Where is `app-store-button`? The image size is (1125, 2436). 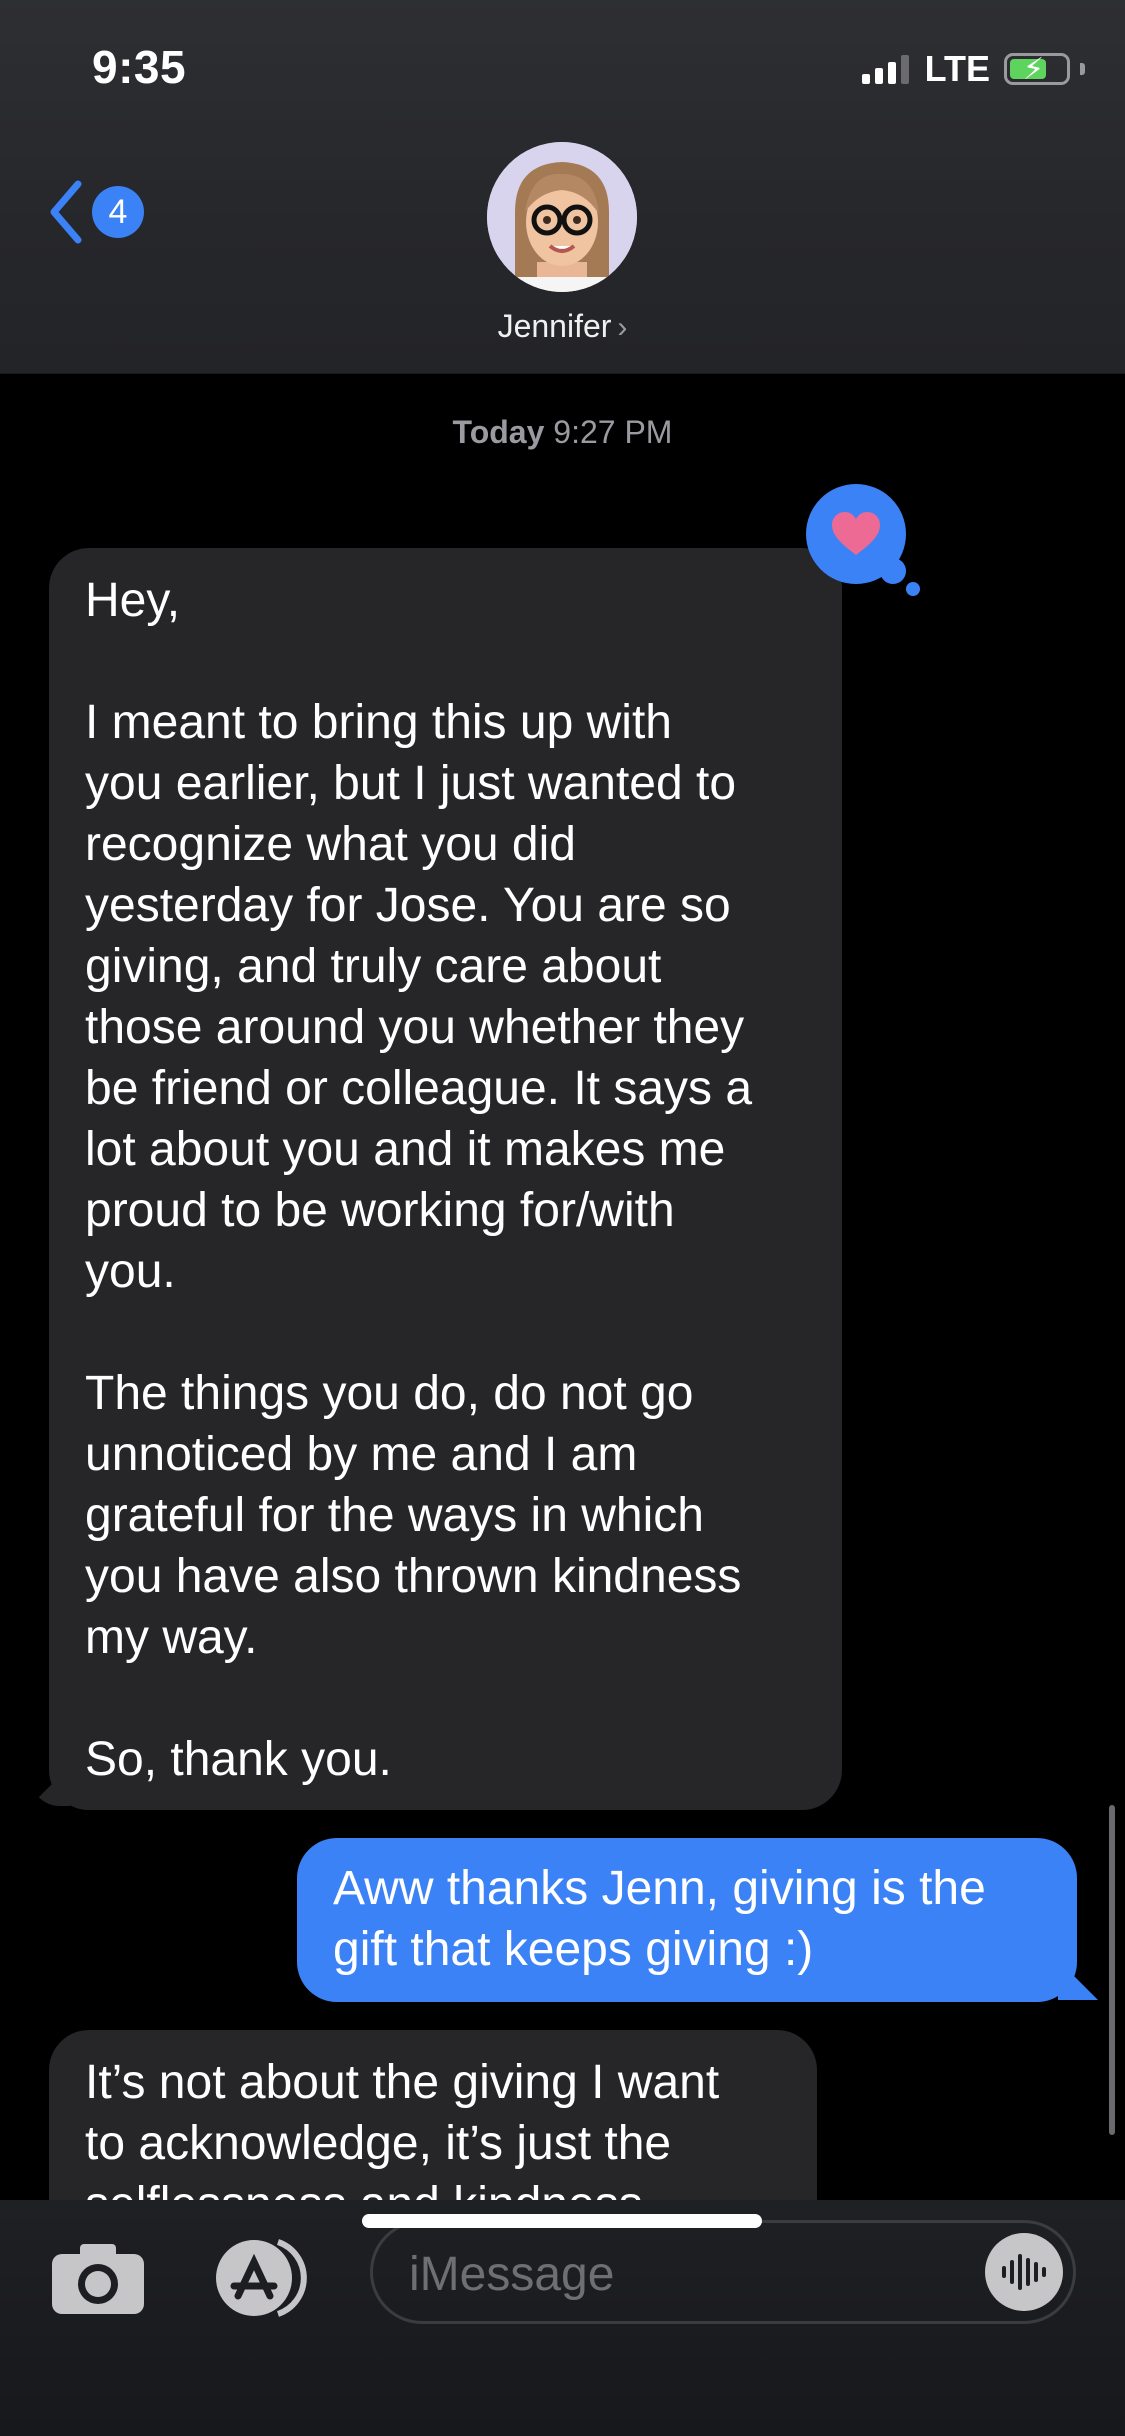 app-store-button is located at coordinates (260, 2278).